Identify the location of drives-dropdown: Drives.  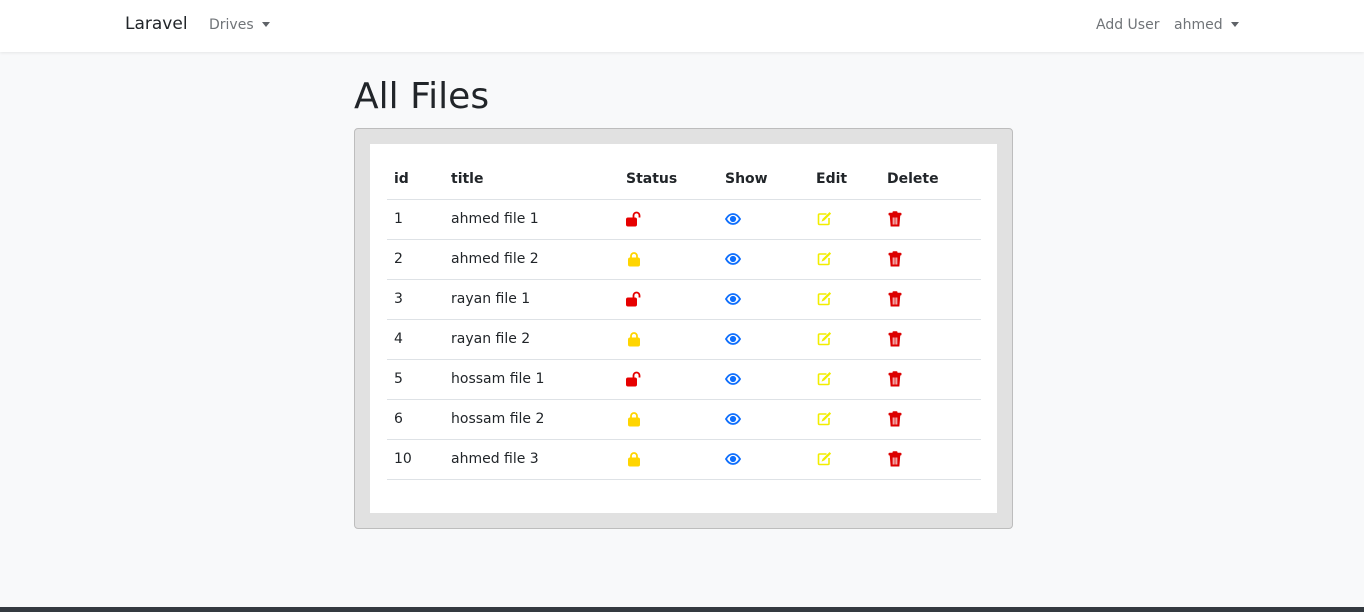
(239, 25).